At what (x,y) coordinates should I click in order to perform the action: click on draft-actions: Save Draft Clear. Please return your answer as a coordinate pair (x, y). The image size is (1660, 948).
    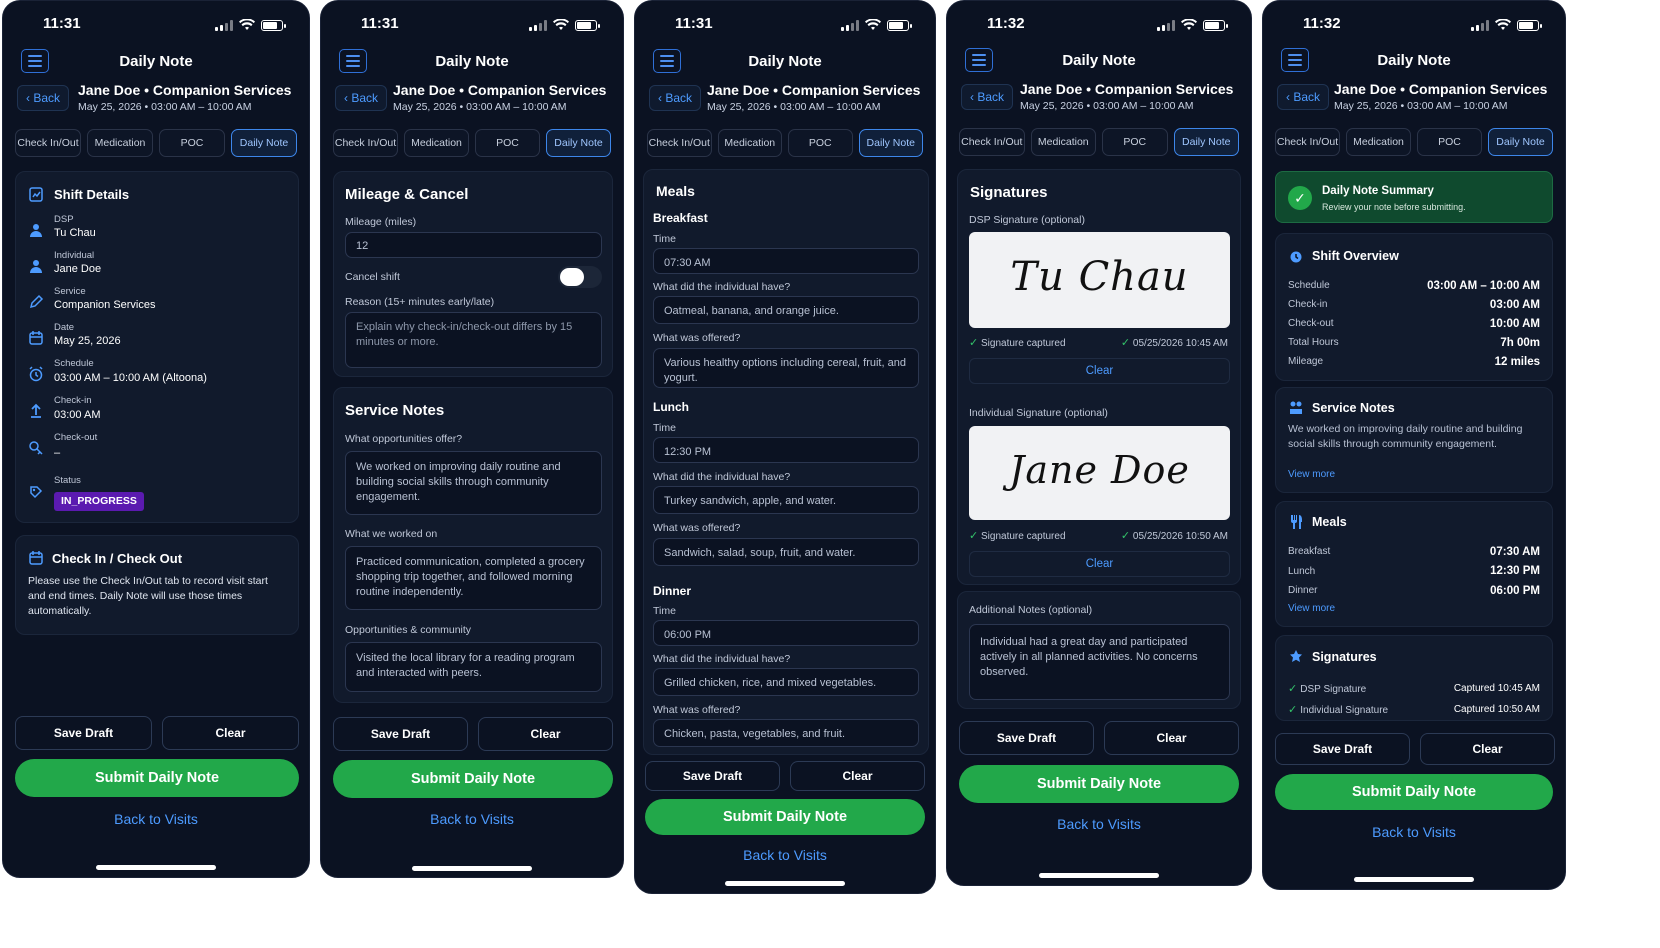
    Looking at the image, I should click on (785, 776).